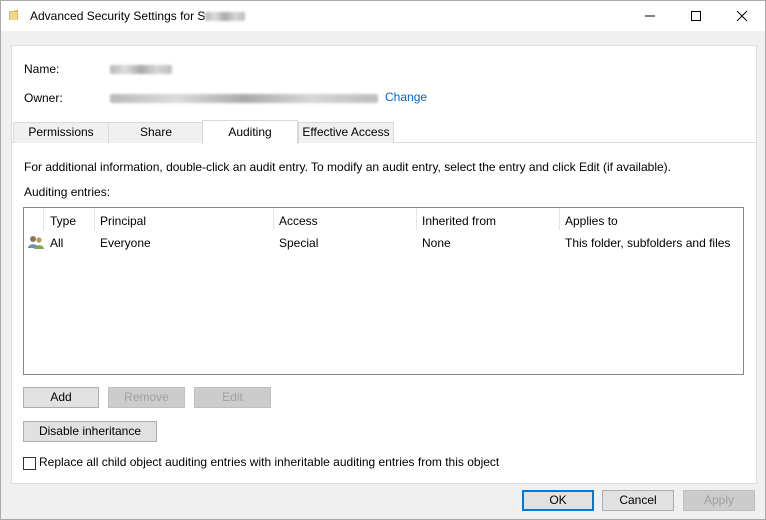  What do you see at coordinates (36, 242) in the screenshot?
I see `users-icon` at bounding box center [36, 242].